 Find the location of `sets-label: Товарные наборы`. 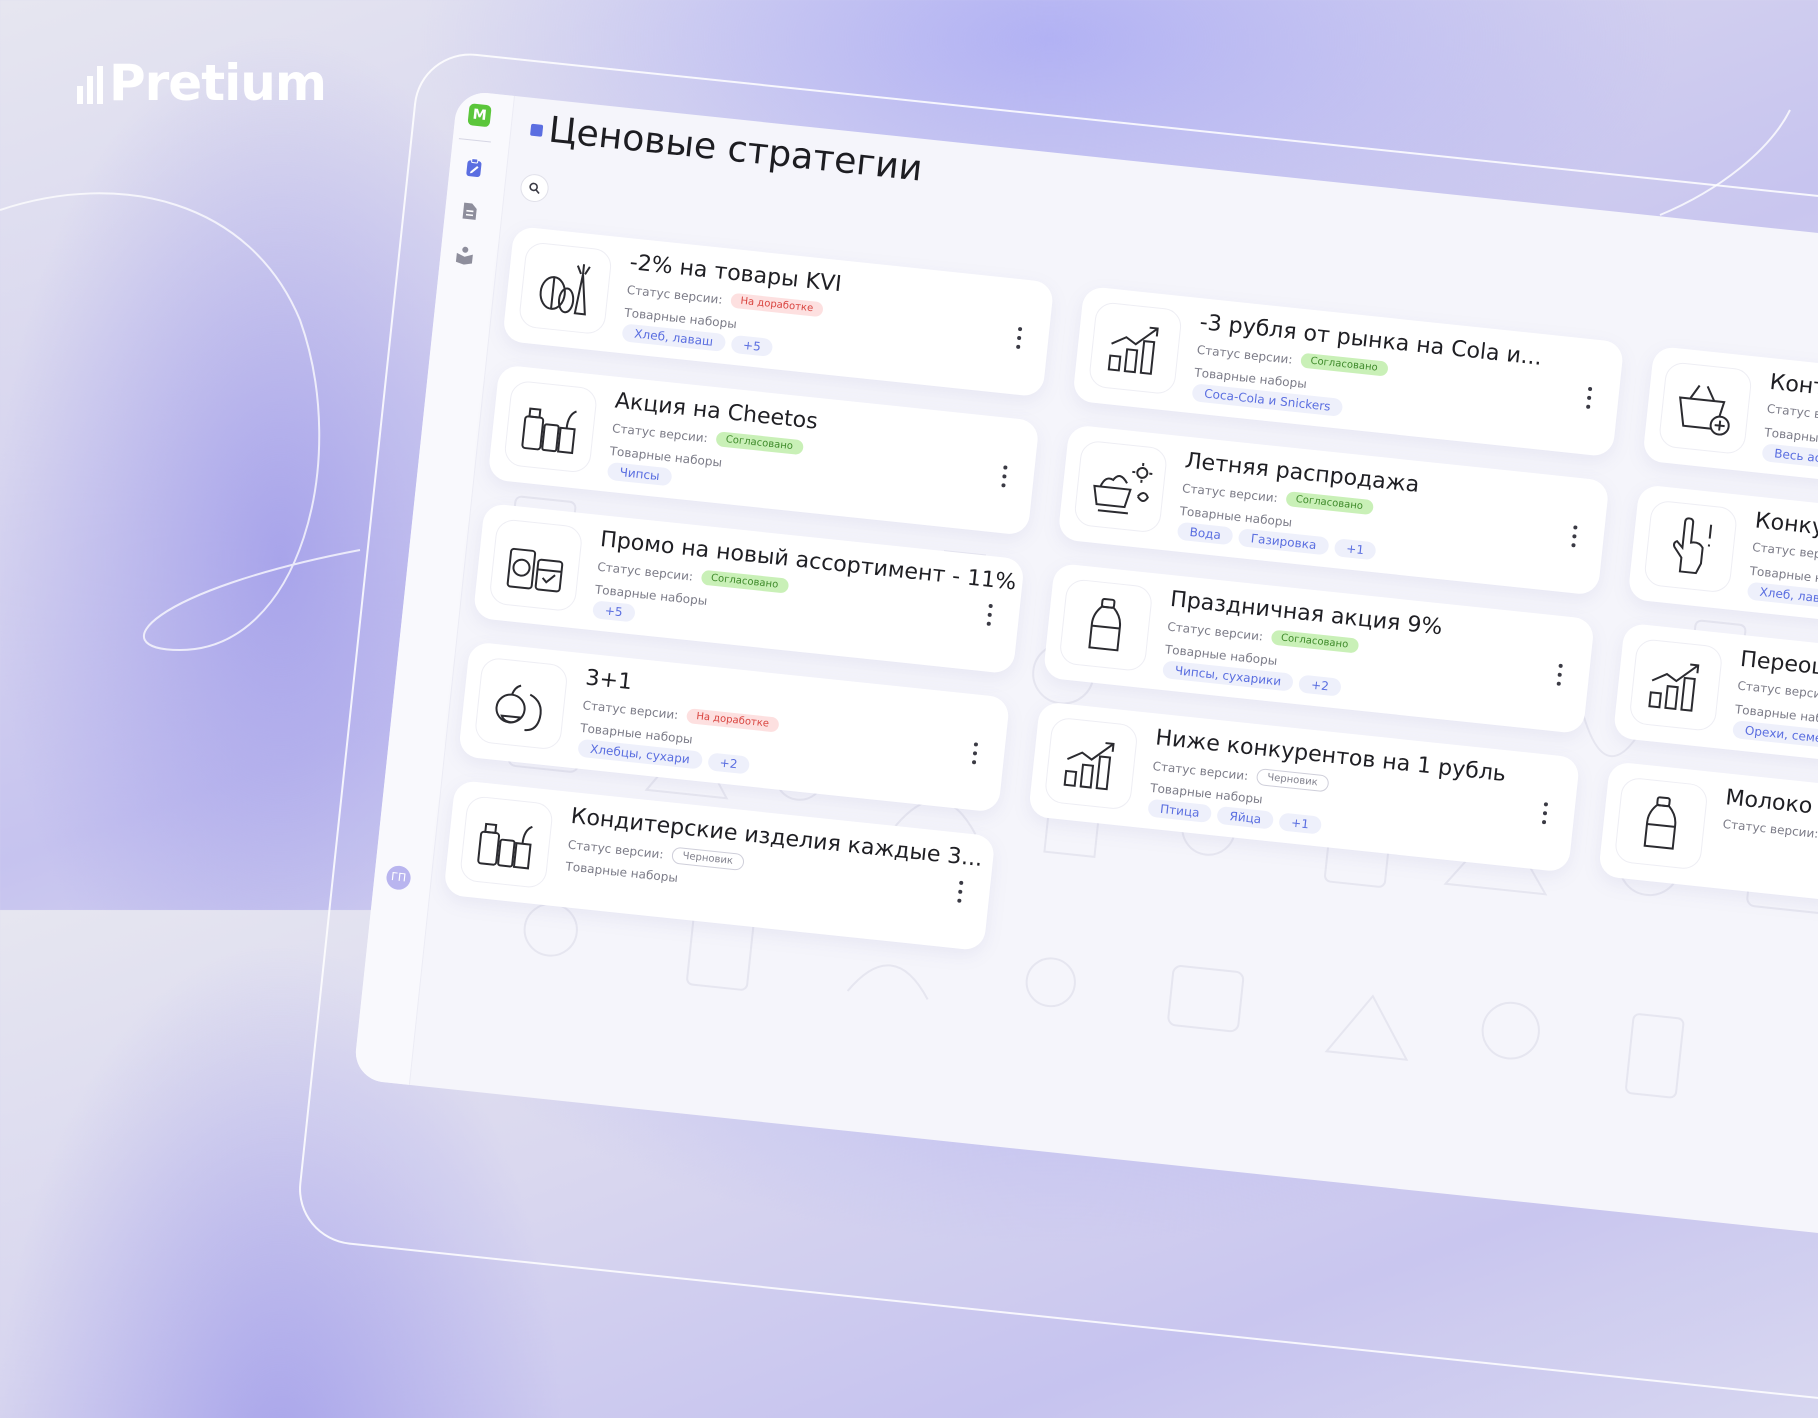

sets-label: Товарные наборы is located at coordinates (621, 872).